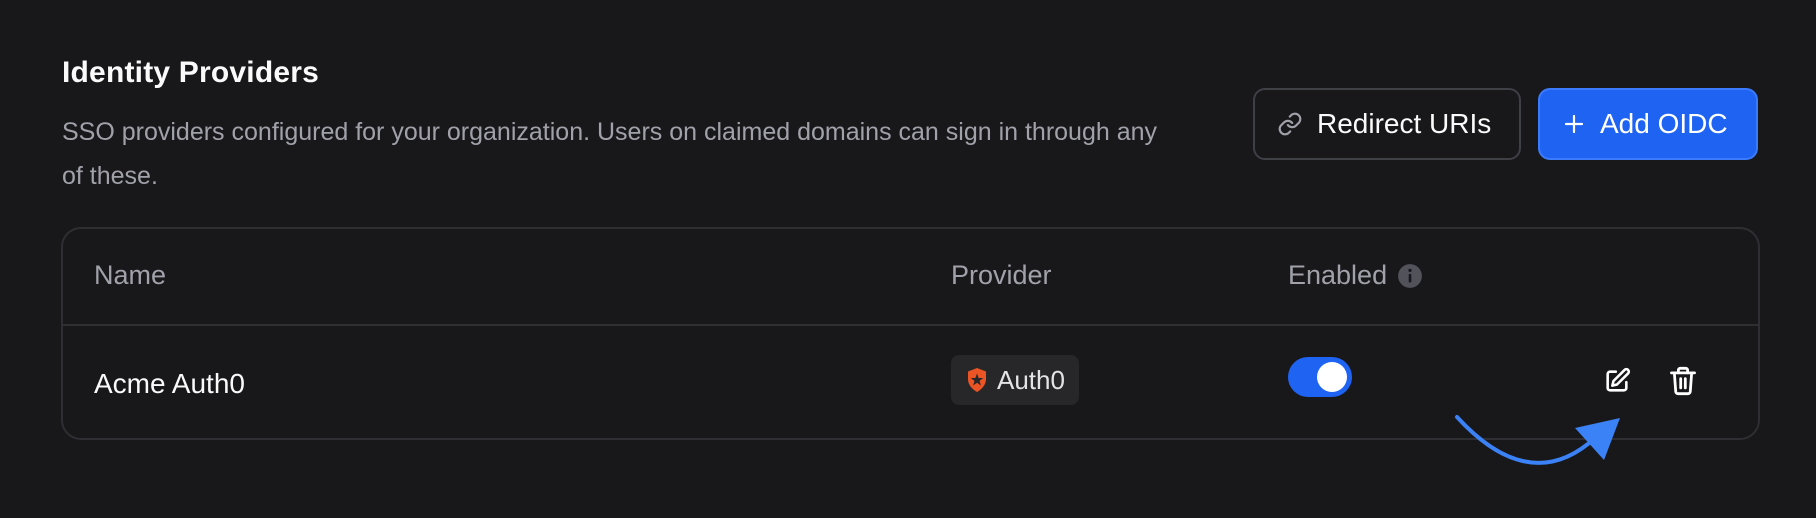 This screenshot has width=1816, height=518. Describe the element at coordinates (1410, 276) in the screenshot. I see `info-icon` at that location.